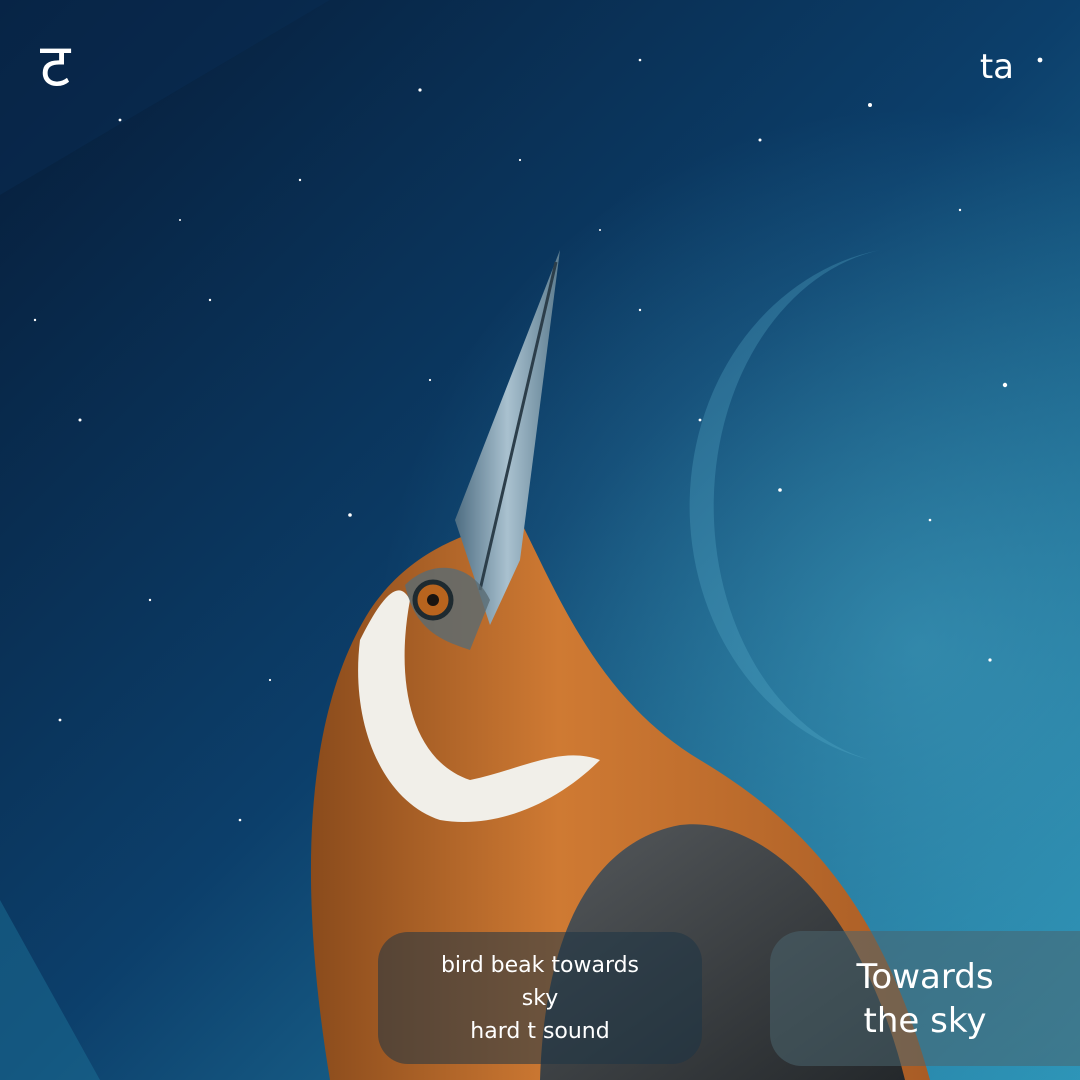 This screenshot has width=1080, height=1080. I want to click on hint-line: sky, so click(540, 998).